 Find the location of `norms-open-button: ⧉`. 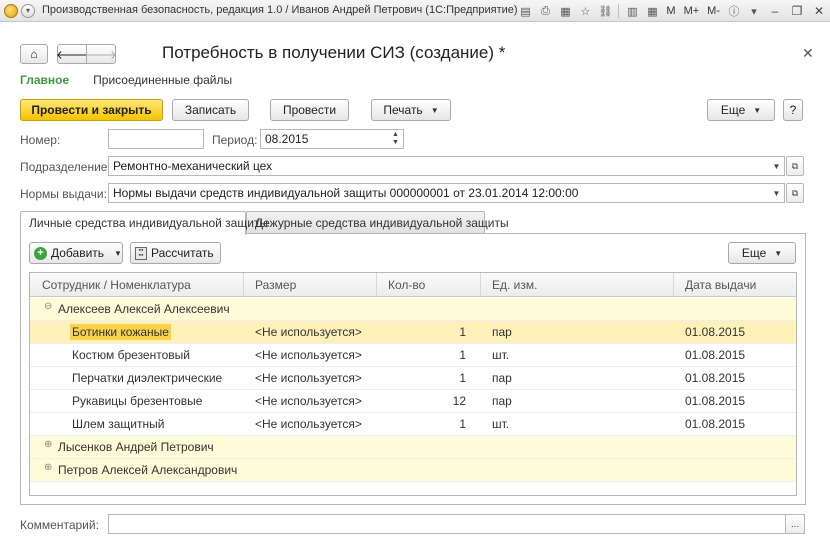

norms-open-button: ⧉ is located at coordinates (795, 193).